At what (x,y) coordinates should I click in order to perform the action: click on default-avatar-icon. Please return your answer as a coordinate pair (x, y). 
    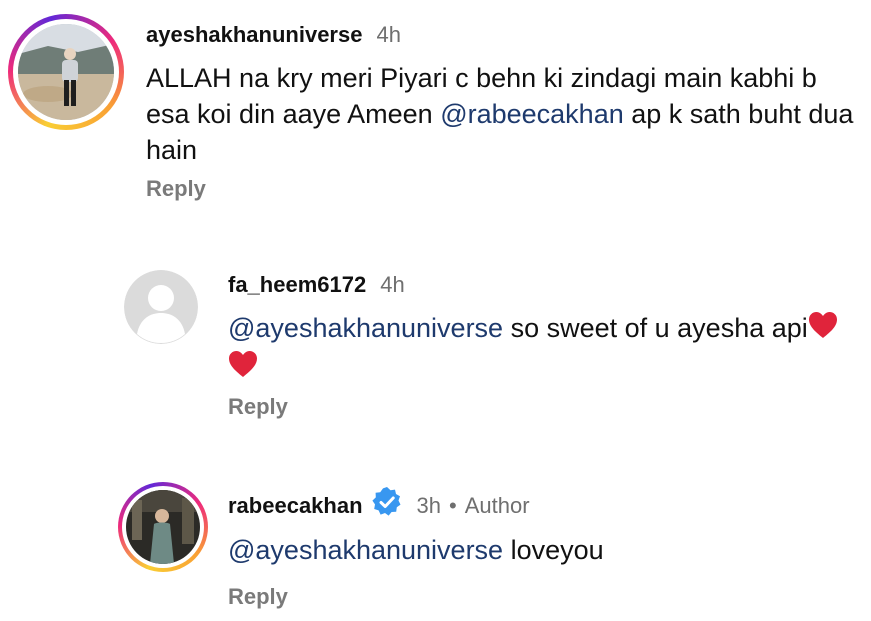
    Looking at the image, I should click on (161, 307).